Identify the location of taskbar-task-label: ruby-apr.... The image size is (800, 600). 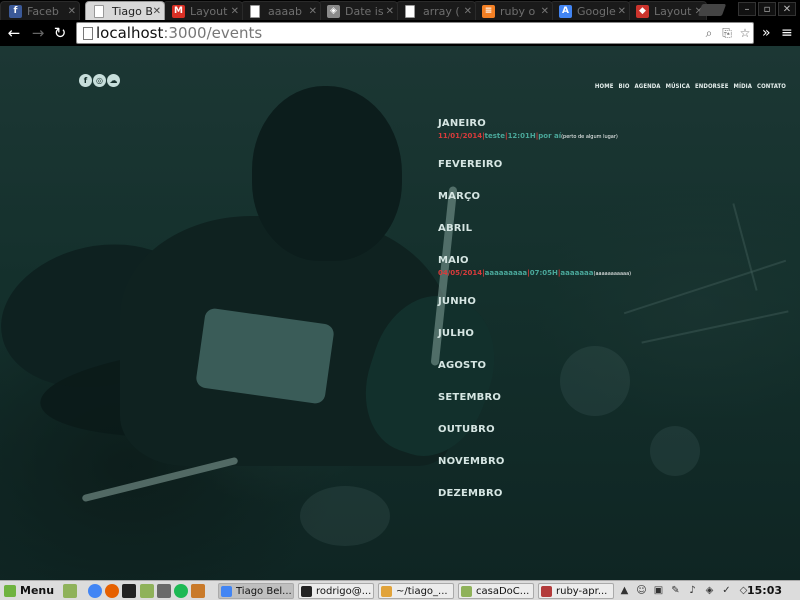
(582, 591).